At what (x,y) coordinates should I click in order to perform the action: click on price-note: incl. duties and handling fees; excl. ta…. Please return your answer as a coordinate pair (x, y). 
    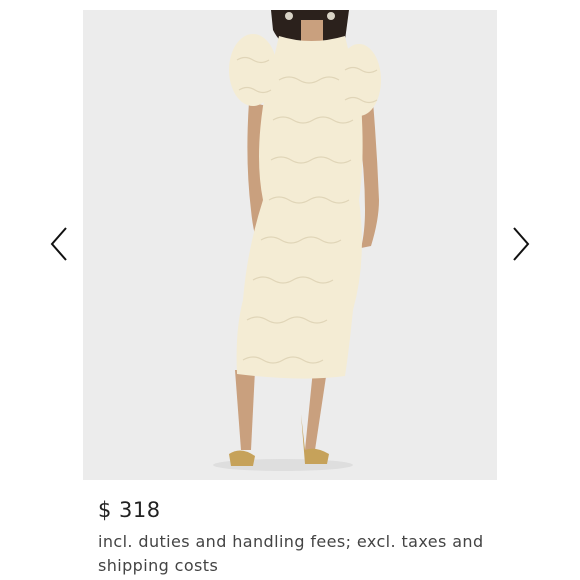
    Looking at the image, I should click on (291, 553).